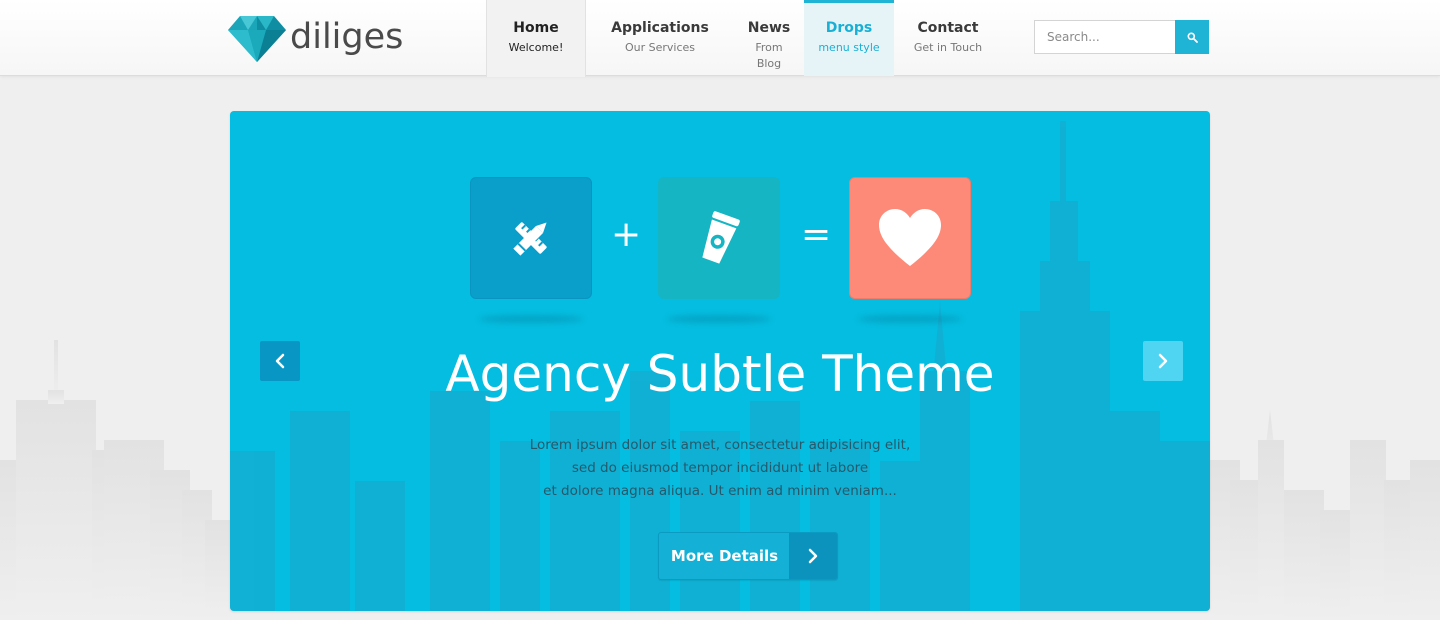 The image size is (1440, 620). I want to click on nav-item-subtitle: From Blog, so click(769, 55).